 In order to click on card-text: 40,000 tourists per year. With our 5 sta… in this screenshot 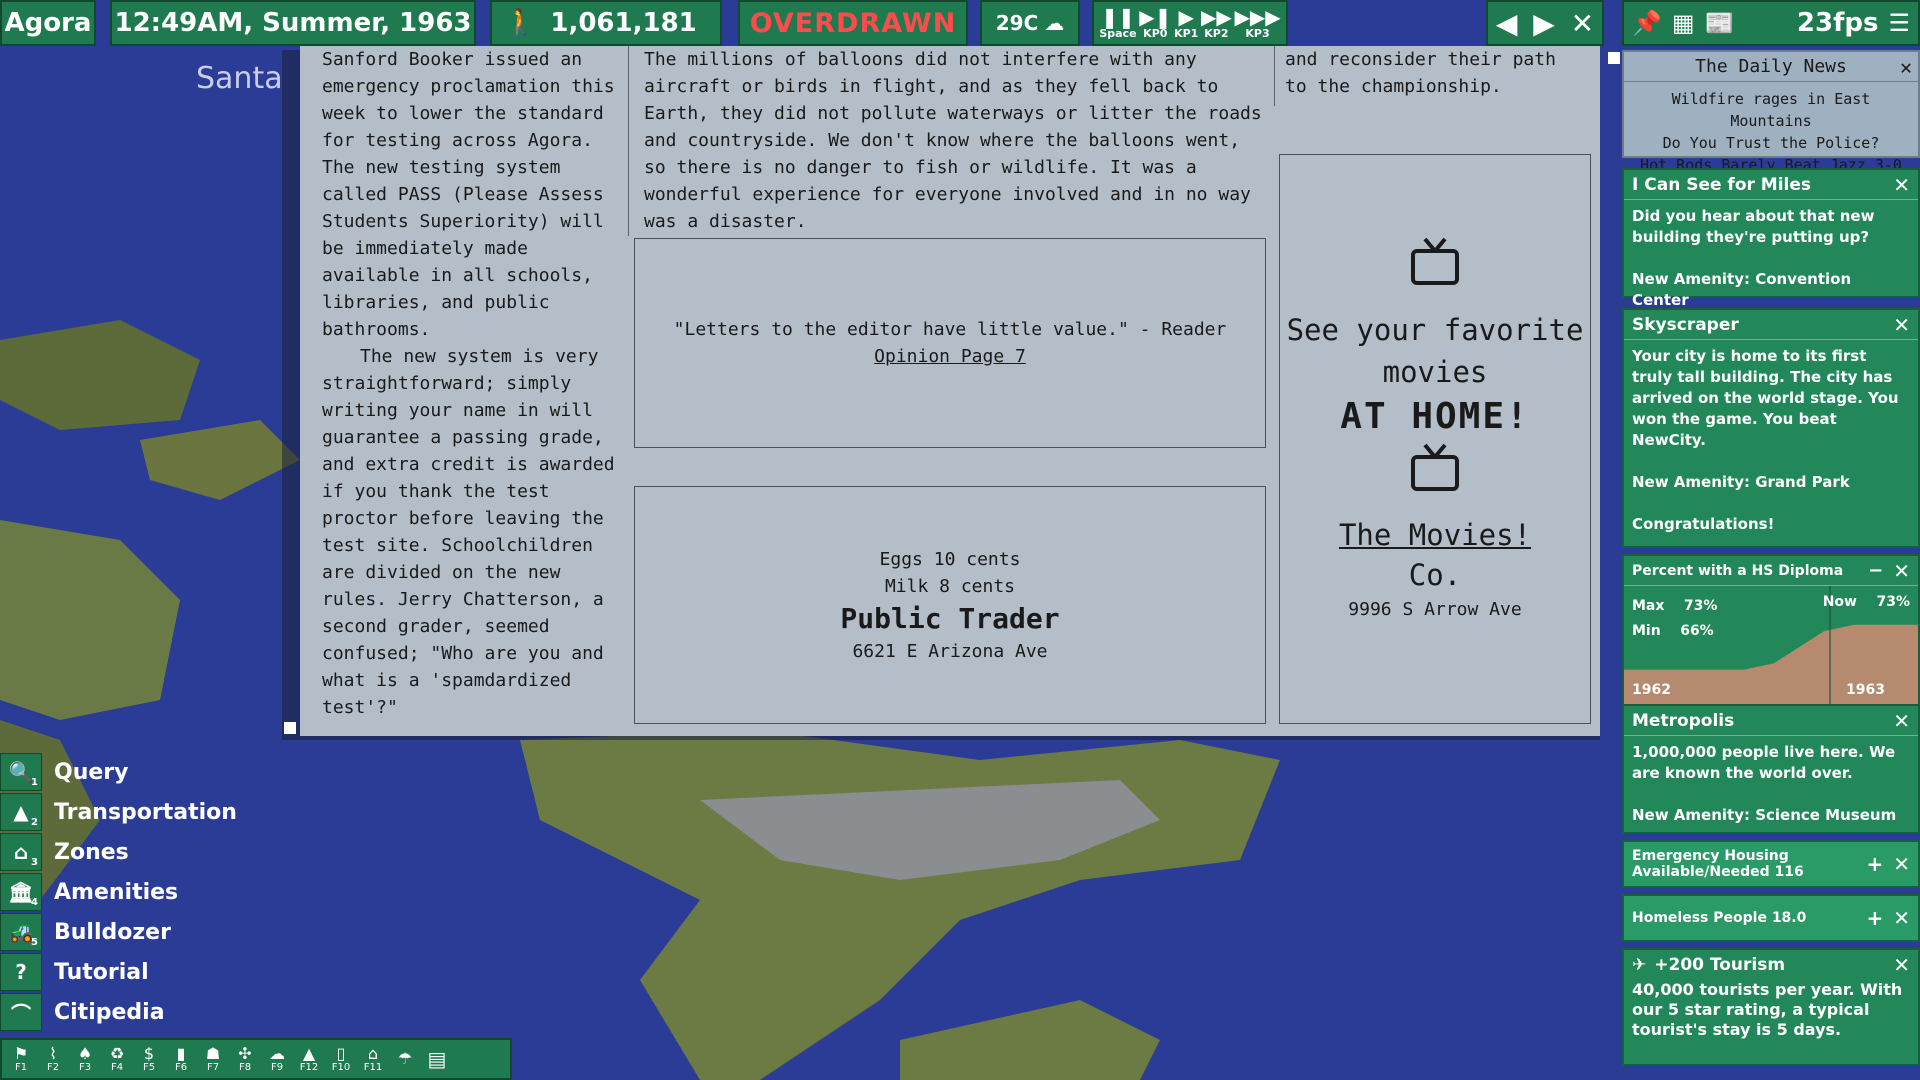, I will do `click(1767, 1009)`.